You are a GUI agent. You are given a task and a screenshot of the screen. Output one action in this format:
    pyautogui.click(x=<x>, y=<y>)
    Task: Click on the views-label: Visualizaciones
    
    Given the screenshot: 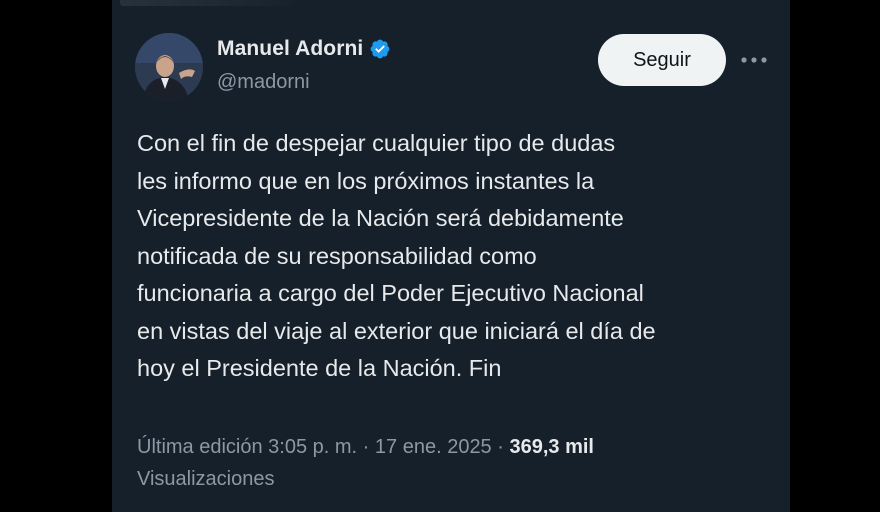 What is the action you would take?
    pyautogui.click(x=206, y=479)
    